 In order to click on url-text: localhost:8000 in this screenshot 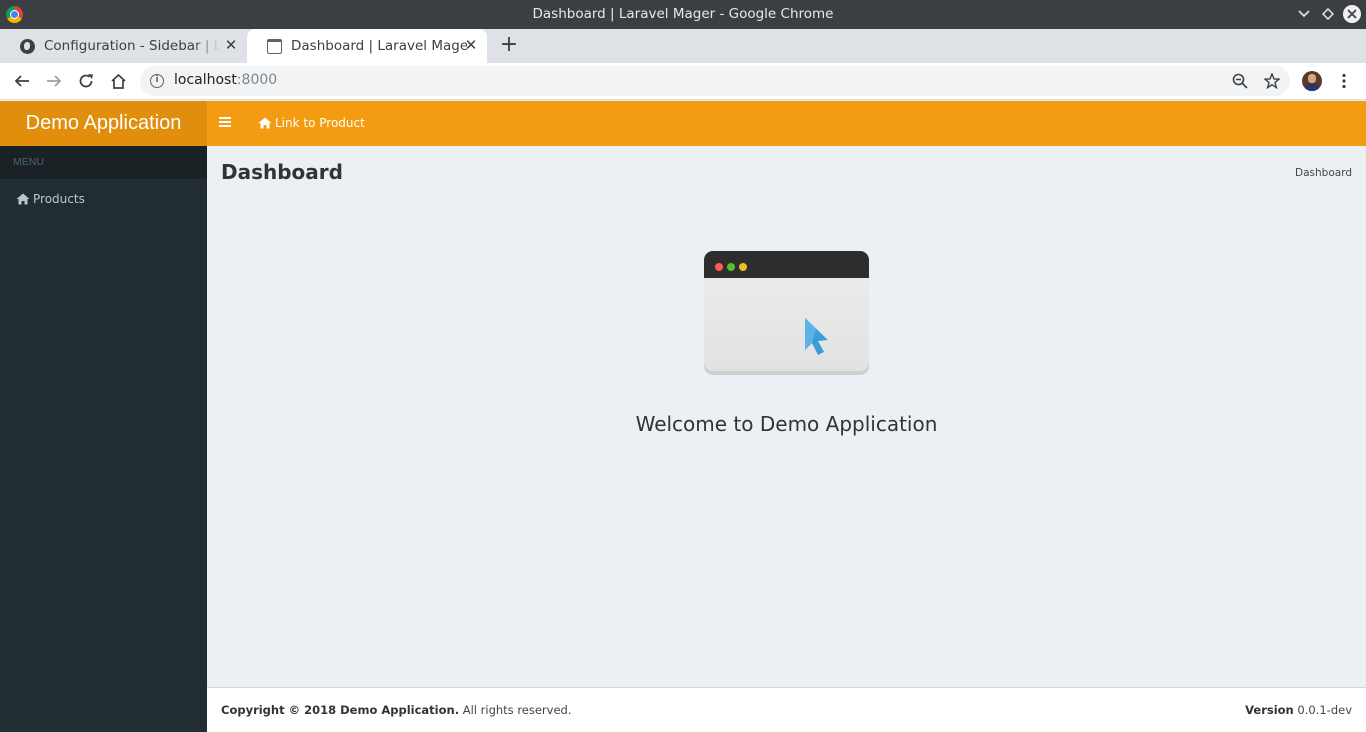, I will do `click(225, 80)`.